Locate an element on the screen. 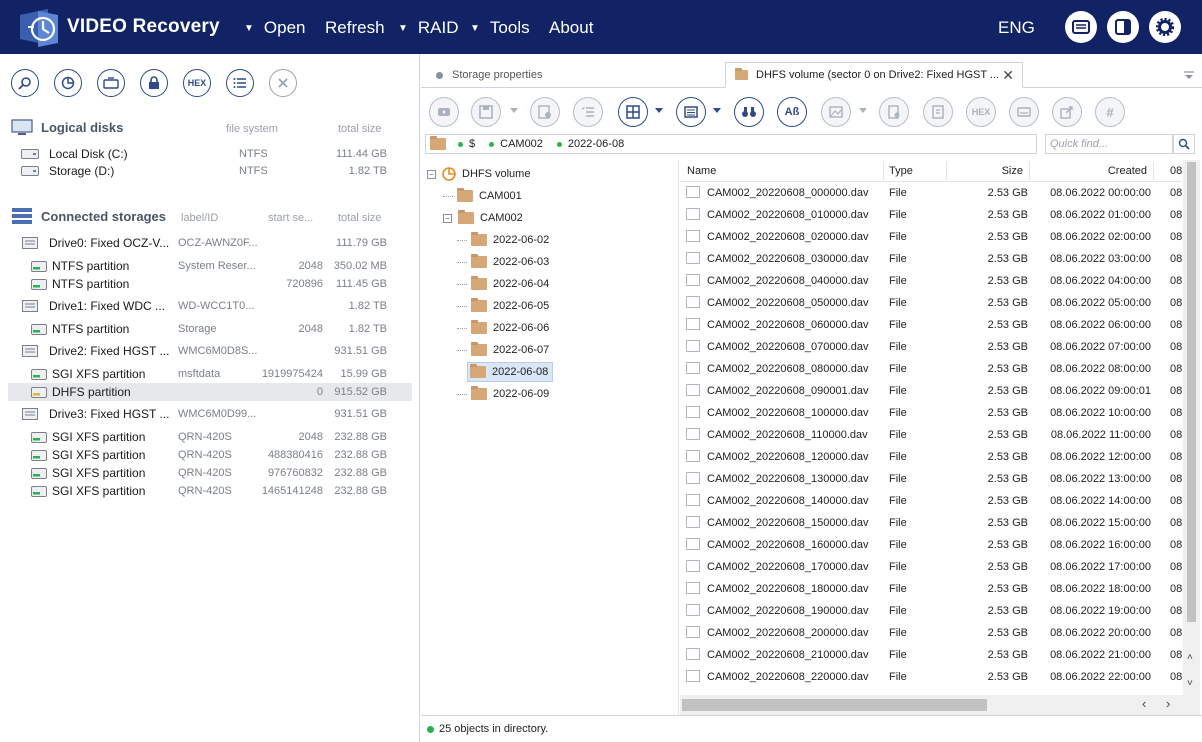  menu-raid: ▼ RAID is located at coordinates (428, 28).